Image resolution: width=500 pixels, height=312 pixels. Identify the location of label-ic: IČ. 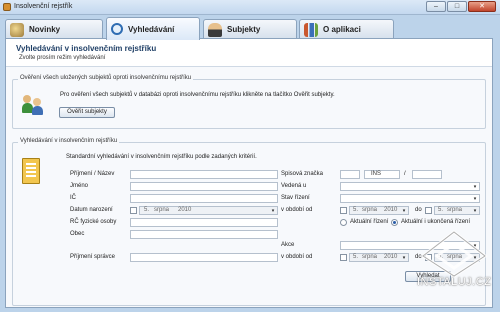
(73, 198).